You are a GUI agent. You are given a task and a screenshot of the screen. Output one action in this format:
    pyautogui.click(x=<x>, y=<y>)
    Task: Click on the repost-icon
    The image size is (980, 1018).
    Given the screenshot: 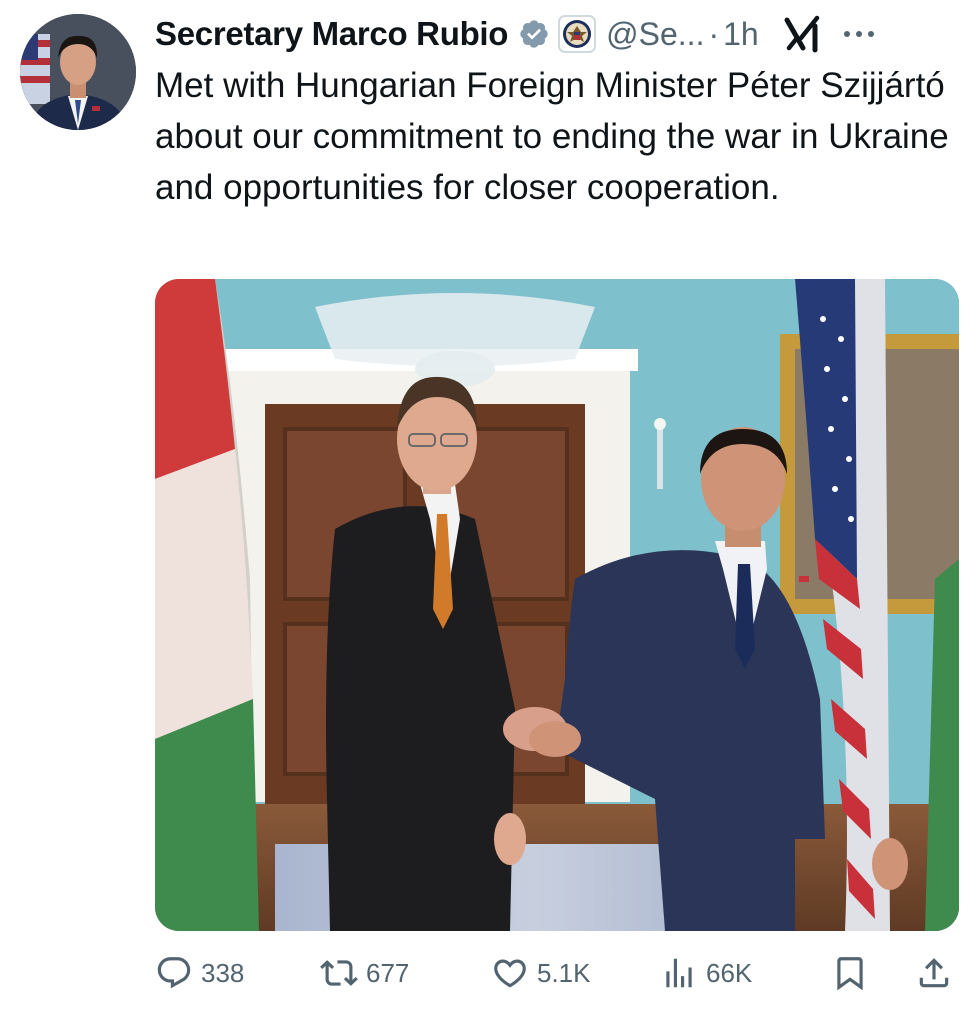 What is the action you would take?
    pyautogui.click(x=339, y=973)
    